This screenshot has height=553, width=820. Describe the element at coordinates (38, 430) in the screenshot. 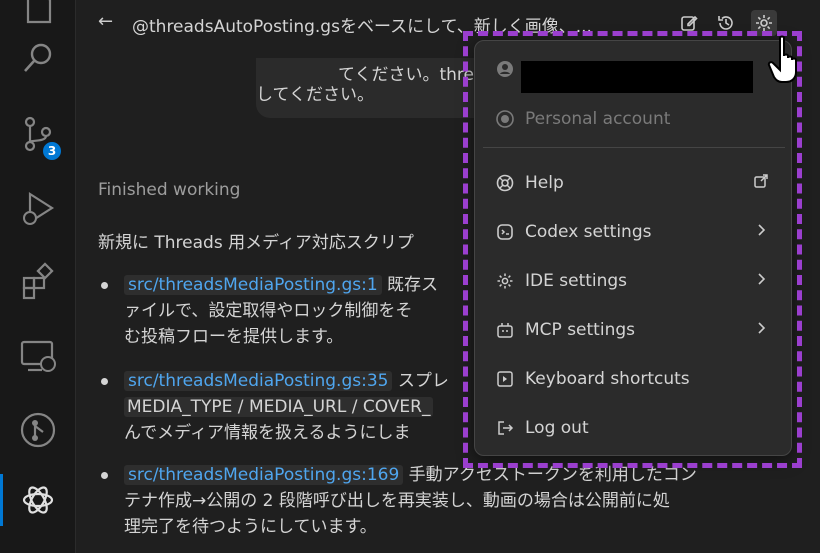

I see `git-graph-icon` at that location.